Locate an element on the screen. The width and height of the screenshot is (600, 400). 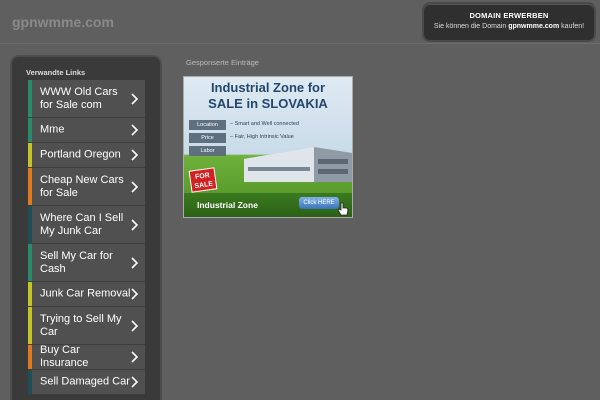
related-link-item: Buy Car Insurance is located at coordinates (86, 357).